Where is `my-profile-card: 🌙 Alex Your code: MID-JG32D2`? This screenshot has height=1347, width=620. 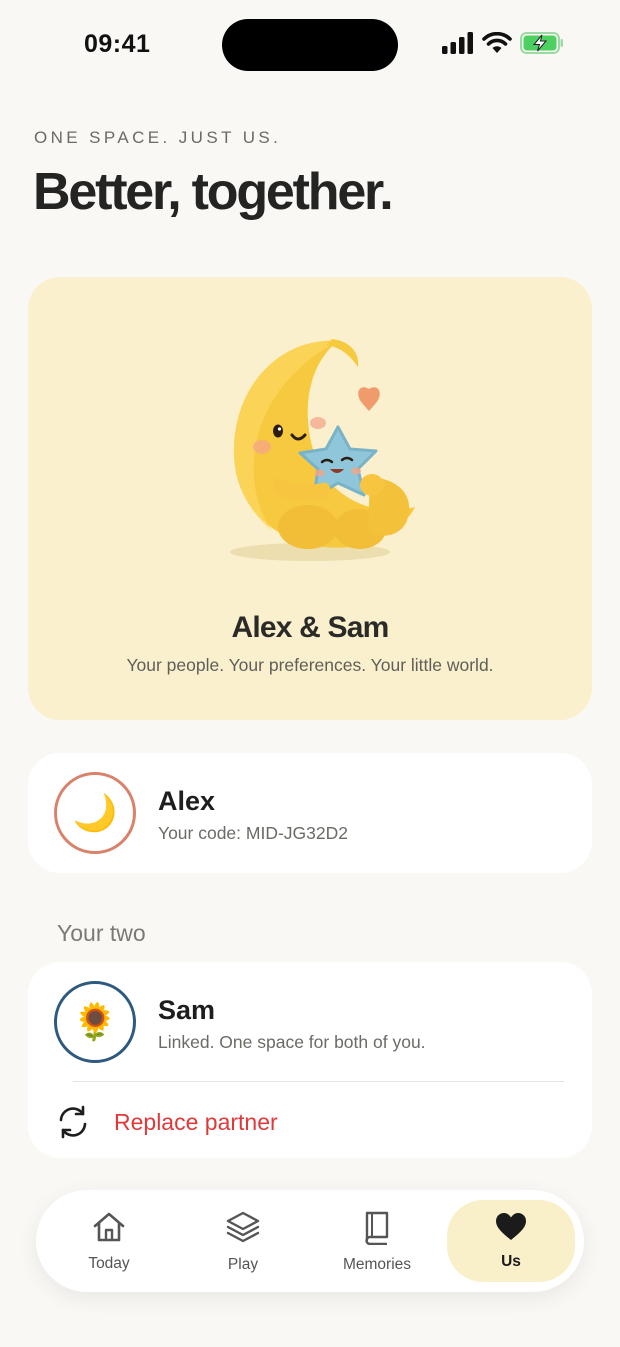 my-profile-card: 🌙 Alex Your code: MID-JG32D2 is located at coordinates (310, 813).